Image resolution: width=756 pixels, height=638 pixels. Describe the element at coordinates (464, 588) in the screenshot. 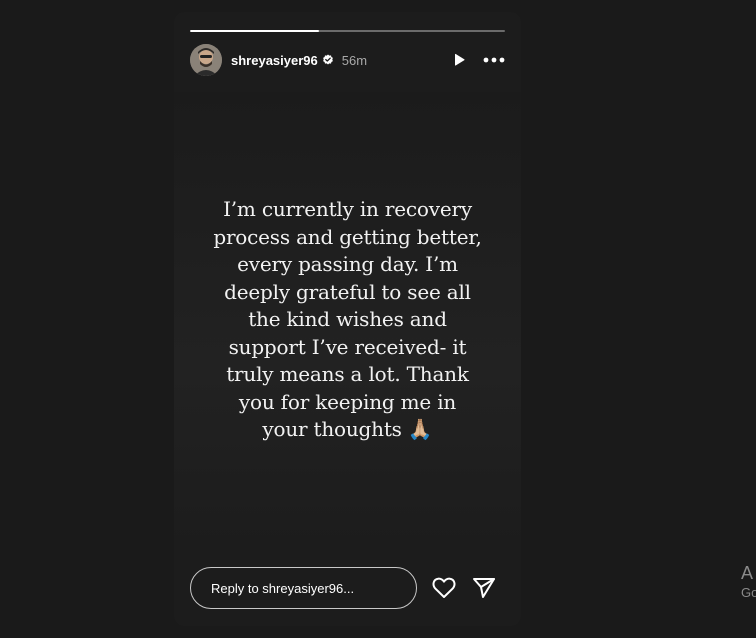

I see `reply-actions` at that location.